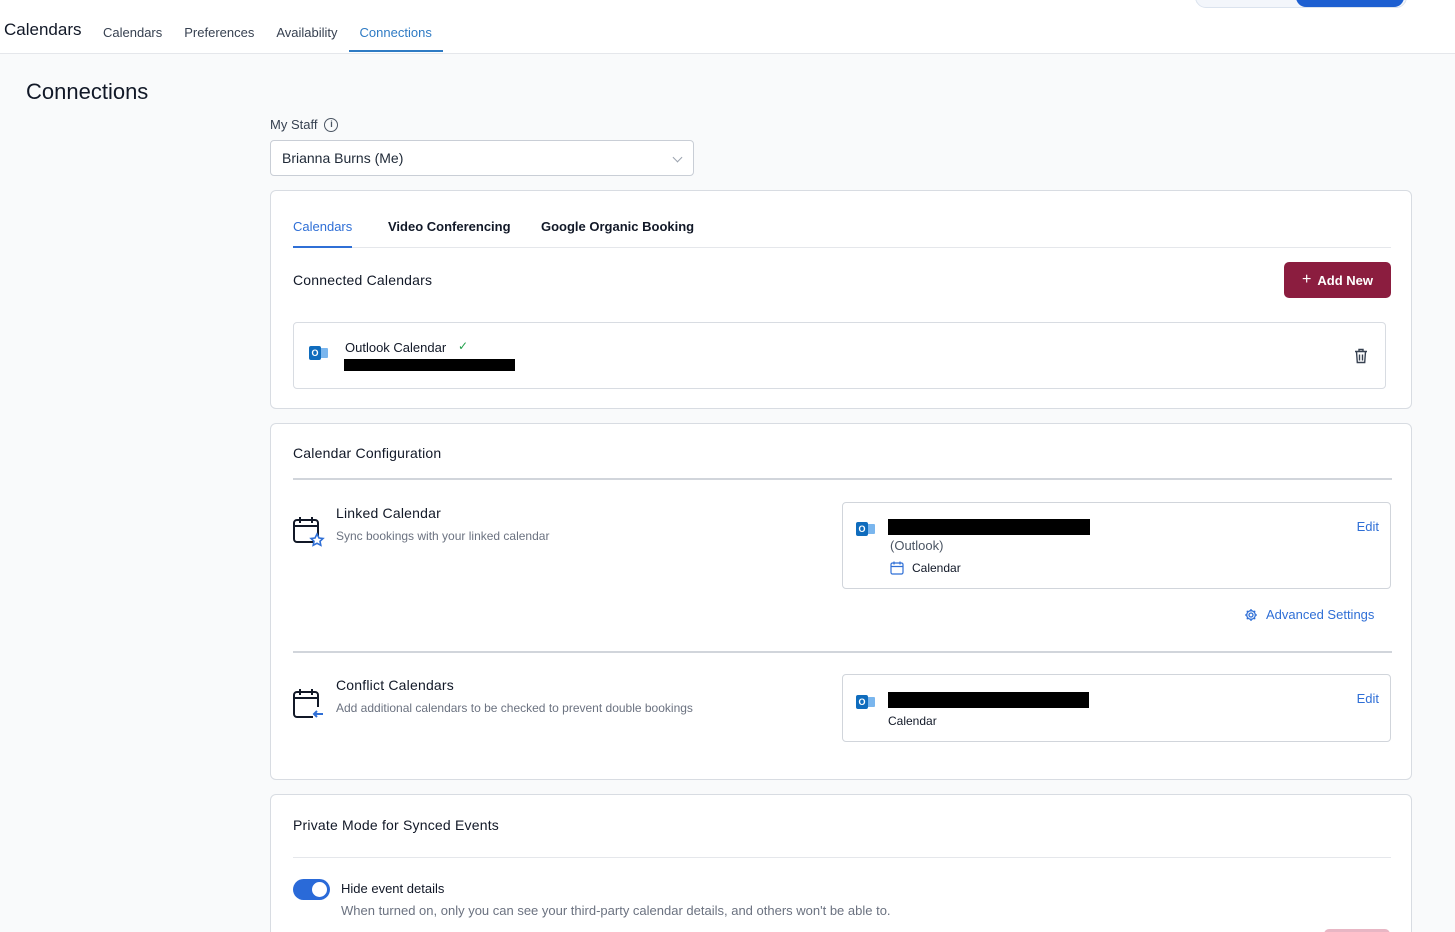 The image size is (1455, 932). I want to click on connected-calendars-title: Connected Calendars, so click(363, 280).